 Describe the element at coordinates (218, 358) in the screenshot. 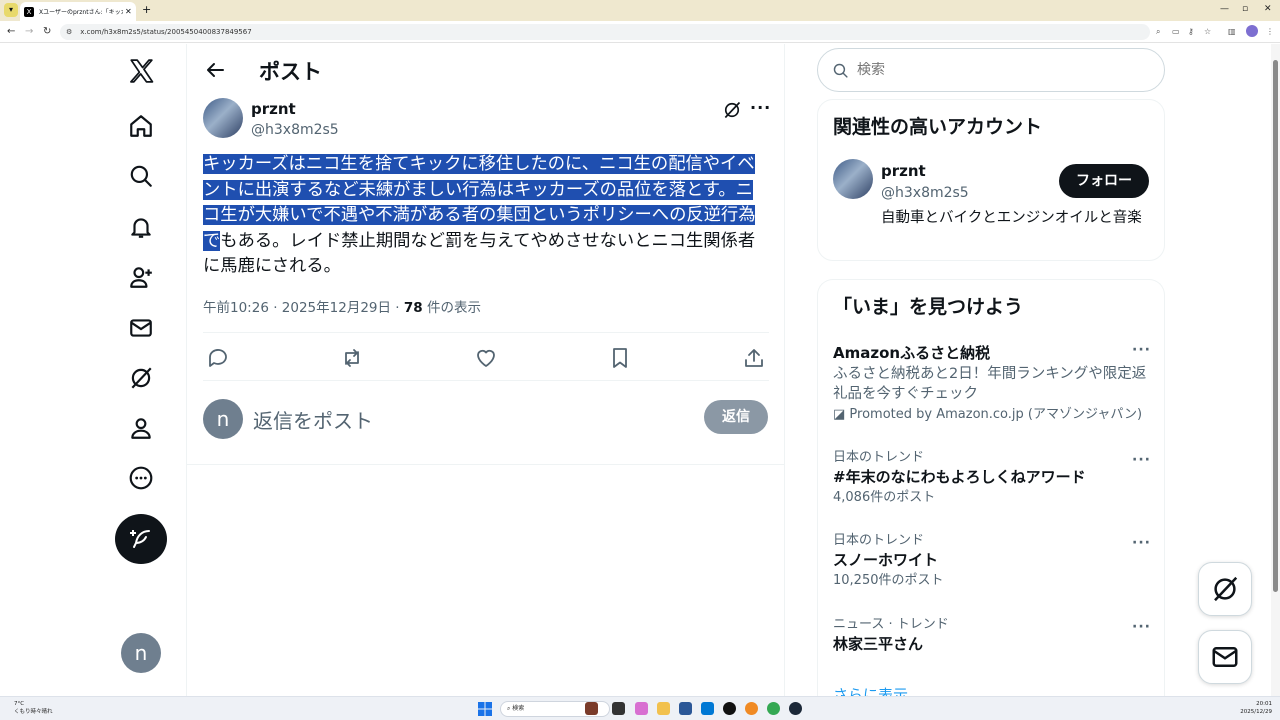

I see `reply-icon` at that location.